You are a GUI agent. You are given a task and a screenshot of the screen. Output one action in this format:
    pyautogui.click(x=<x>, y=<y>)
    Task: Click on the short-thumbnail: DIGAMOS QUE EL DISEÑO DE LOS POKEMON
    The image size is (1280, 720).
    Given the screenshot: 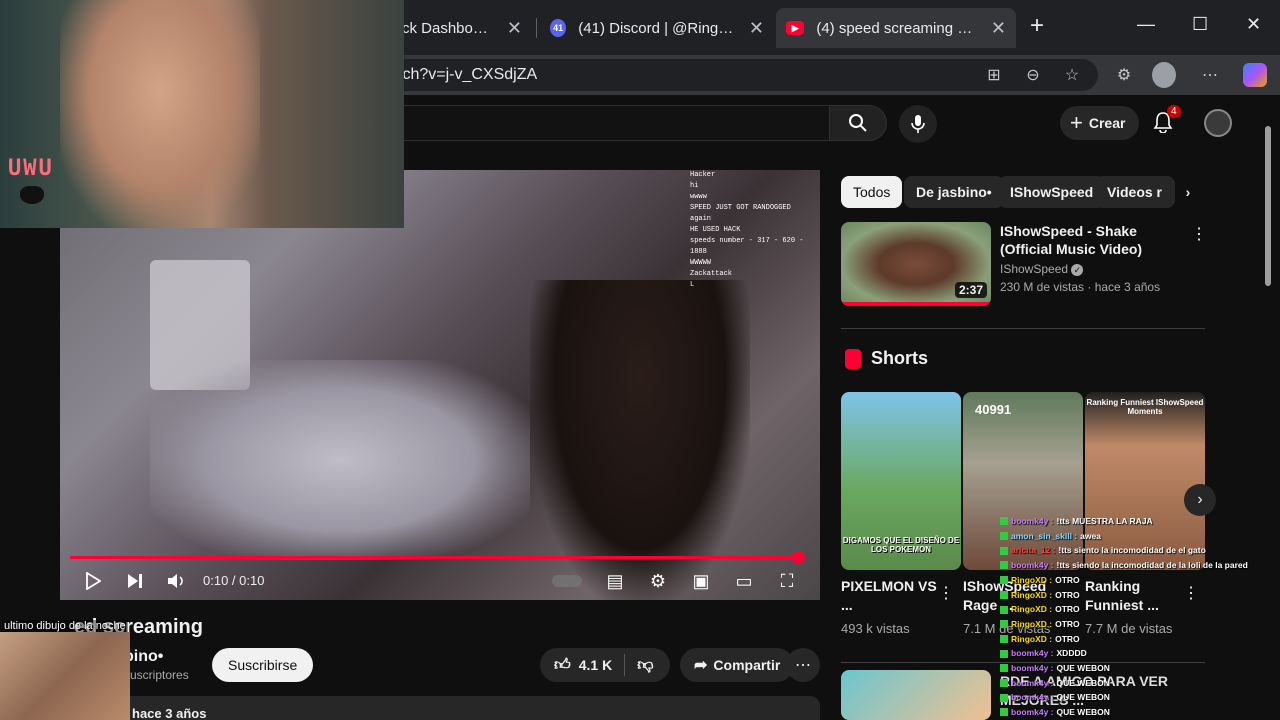 What is the action you would take?
    pyautogui.click(x=901, y=481)
    